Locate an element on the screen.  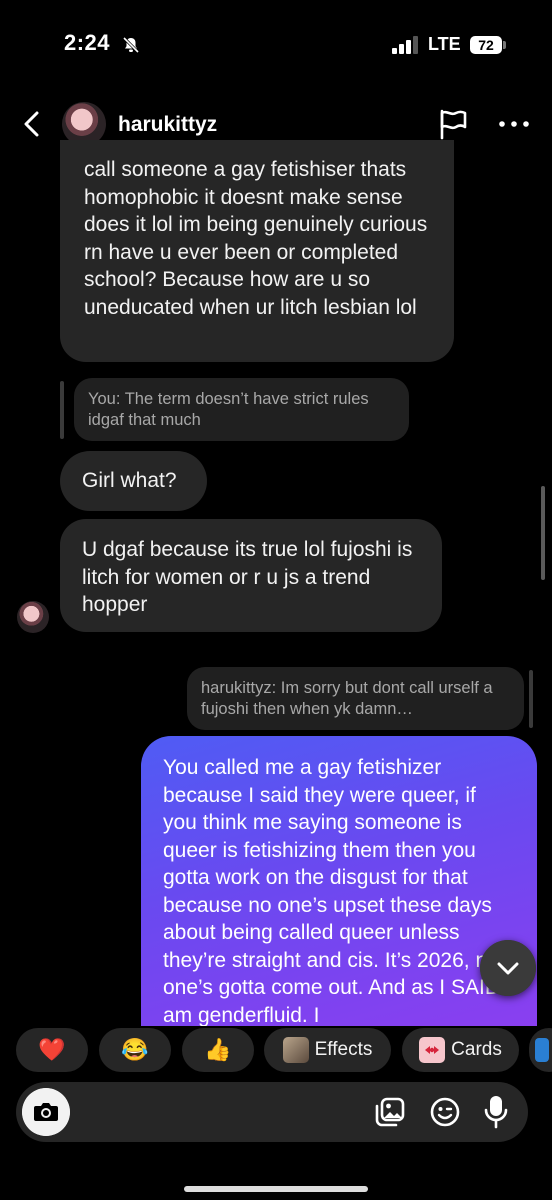
mic-icon is located at coordinates (496, 1112).